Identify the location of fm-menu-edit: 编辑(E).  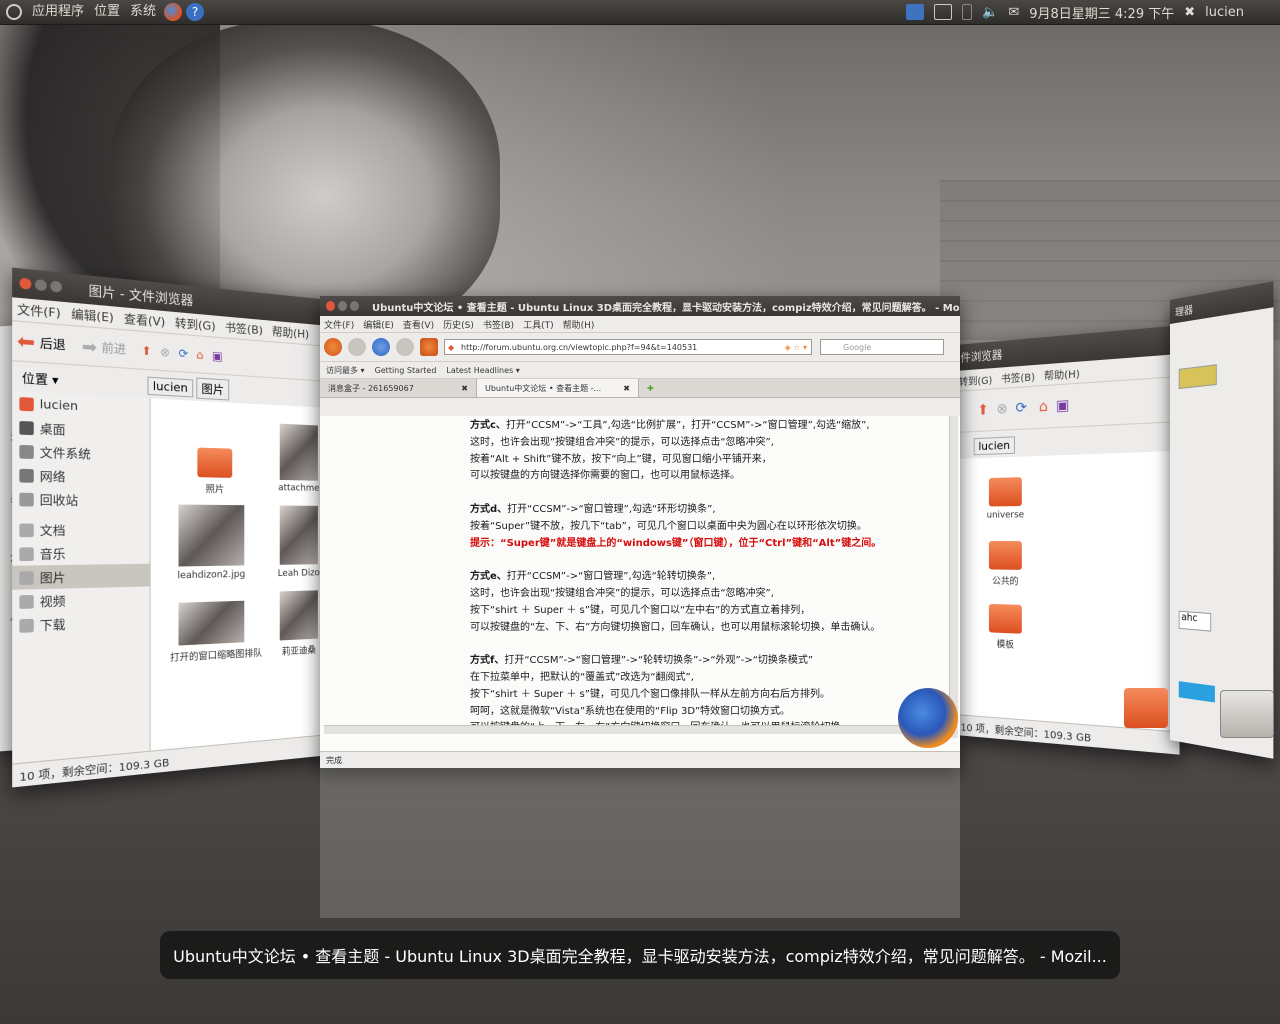
(92, 315).